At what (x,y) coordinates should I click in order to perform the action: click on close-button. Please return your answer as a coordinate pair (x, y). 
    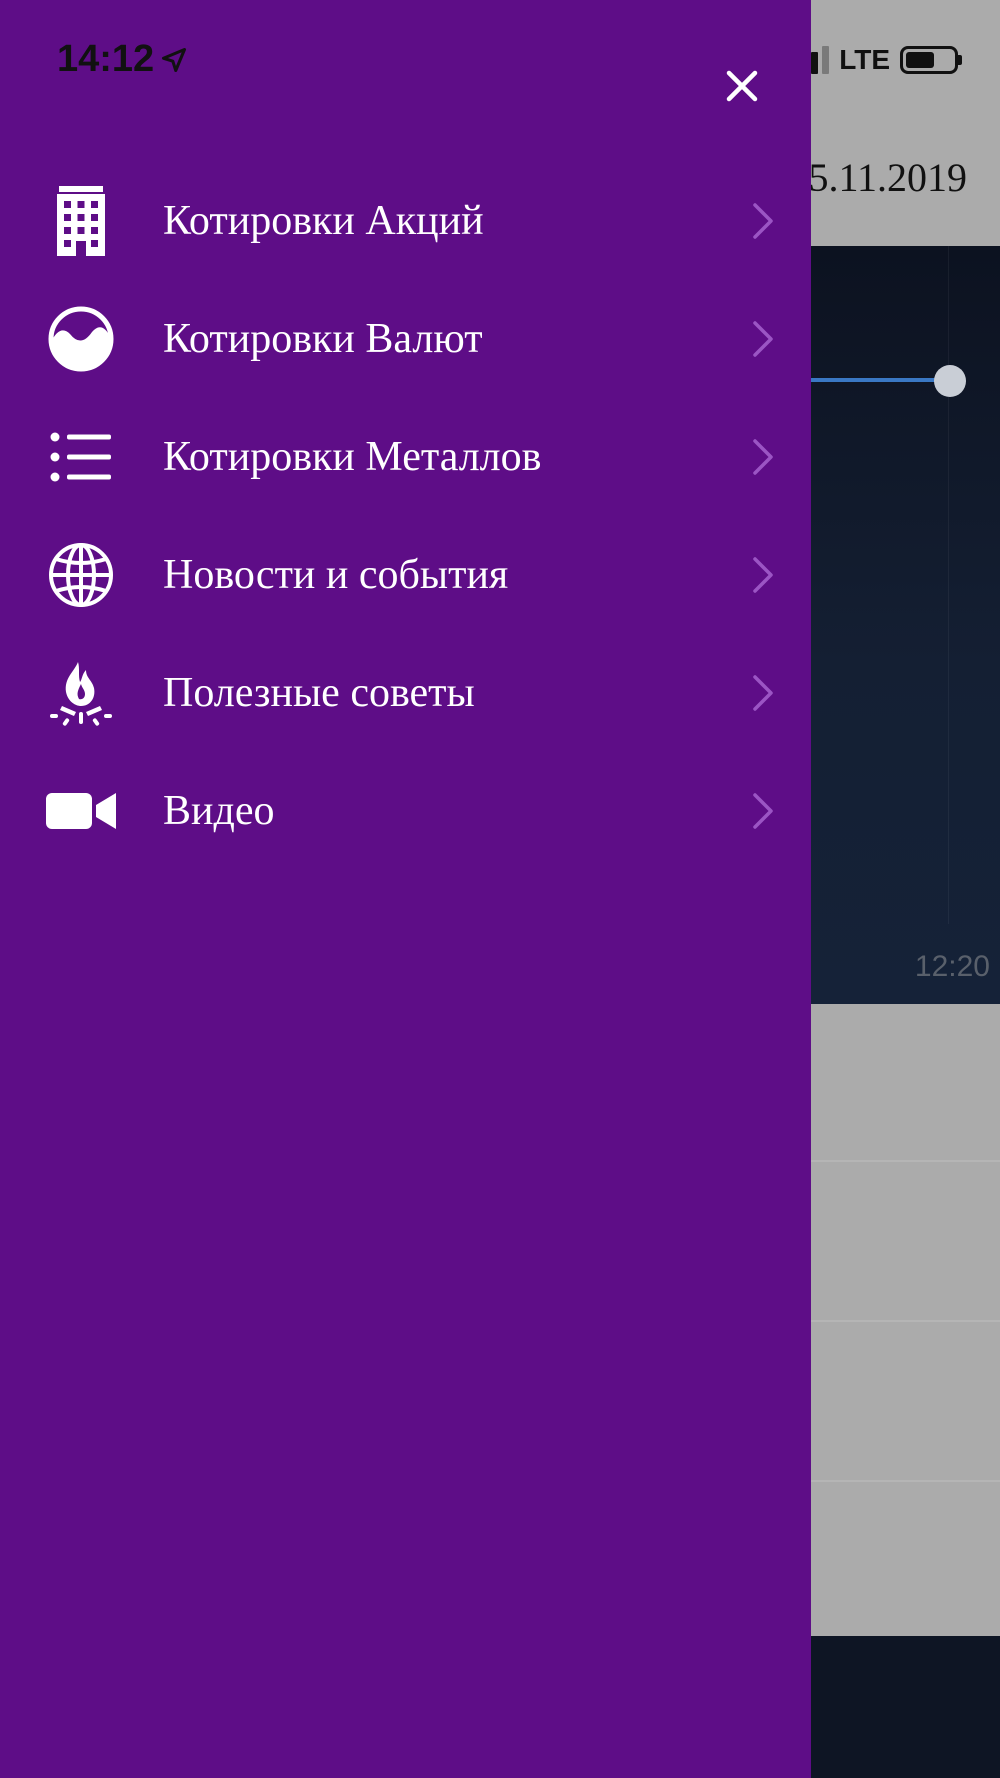
    Looking at the image, I should click on (742, 86).